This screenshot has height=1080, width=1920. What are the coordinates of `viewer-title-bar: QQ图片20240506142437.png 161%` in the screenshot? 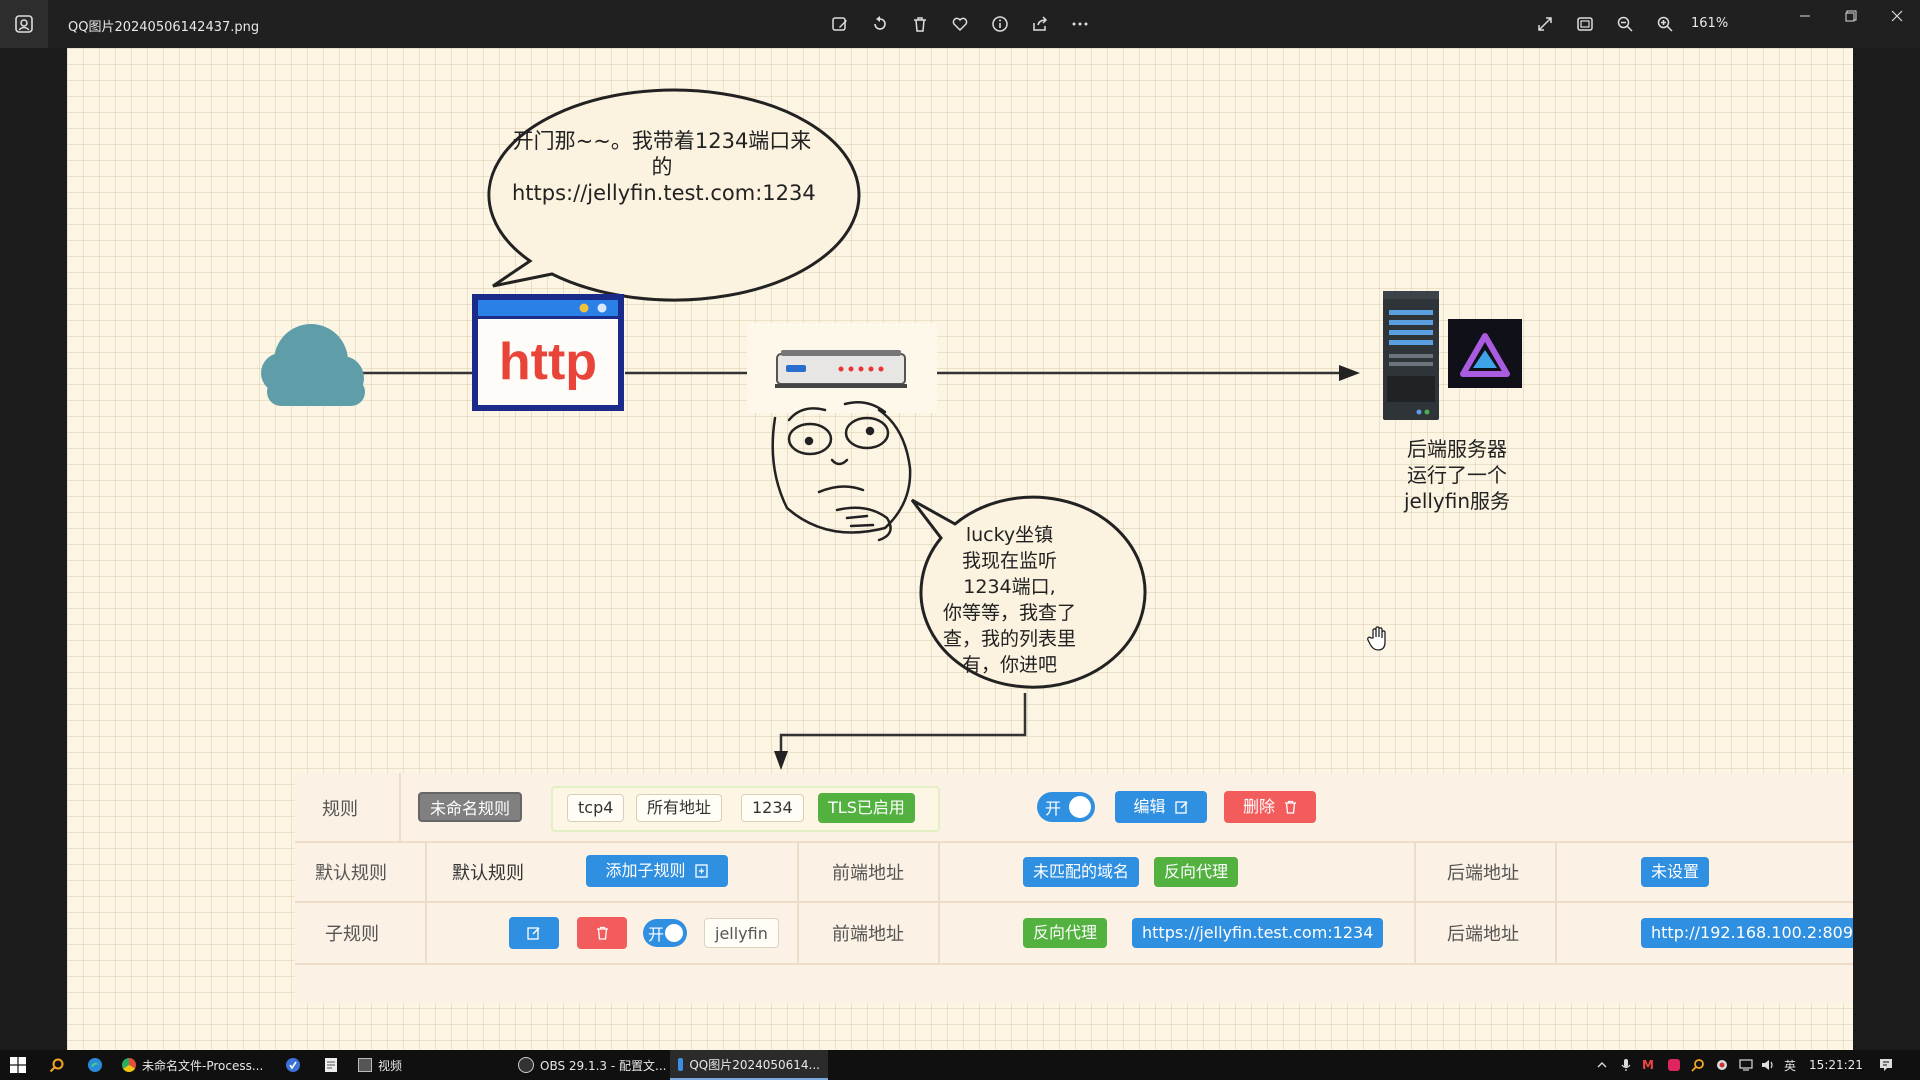 It's located at (960, 24).